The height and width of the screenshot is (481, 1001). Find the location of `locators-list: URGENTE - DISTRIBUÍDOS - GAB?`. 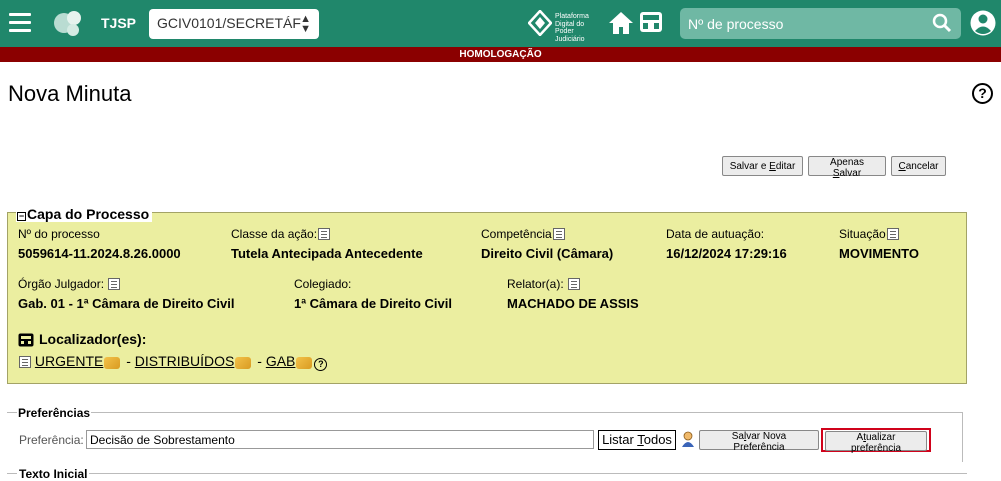

locators-list: URGENTE - DISTRIBUÍDOS - GAB? is located at coordinates (173, 362).